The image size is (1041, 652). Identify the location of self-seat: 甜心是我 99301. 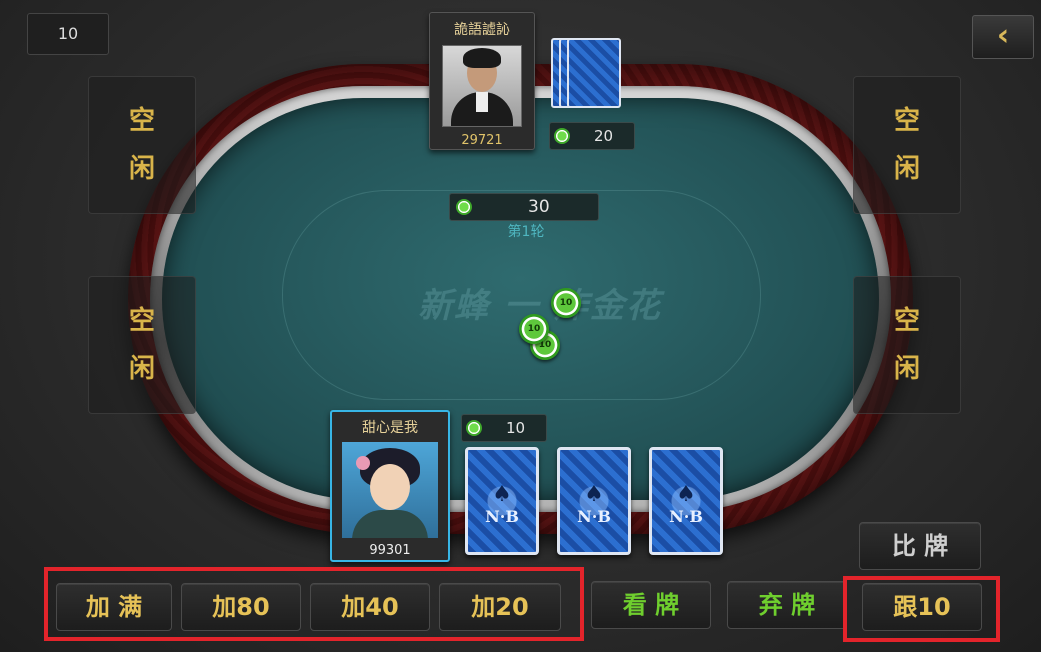
(390, 486).